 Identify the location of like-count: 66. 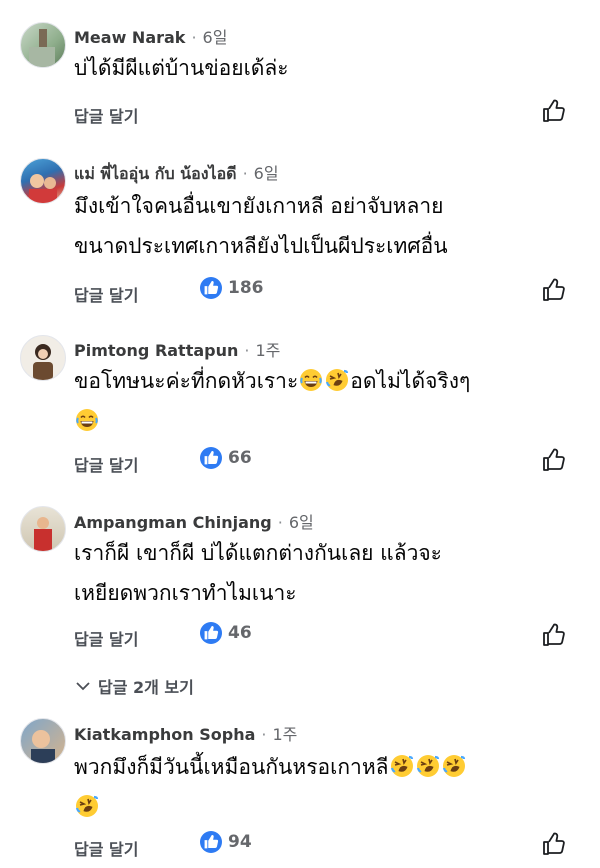
(240, 458).